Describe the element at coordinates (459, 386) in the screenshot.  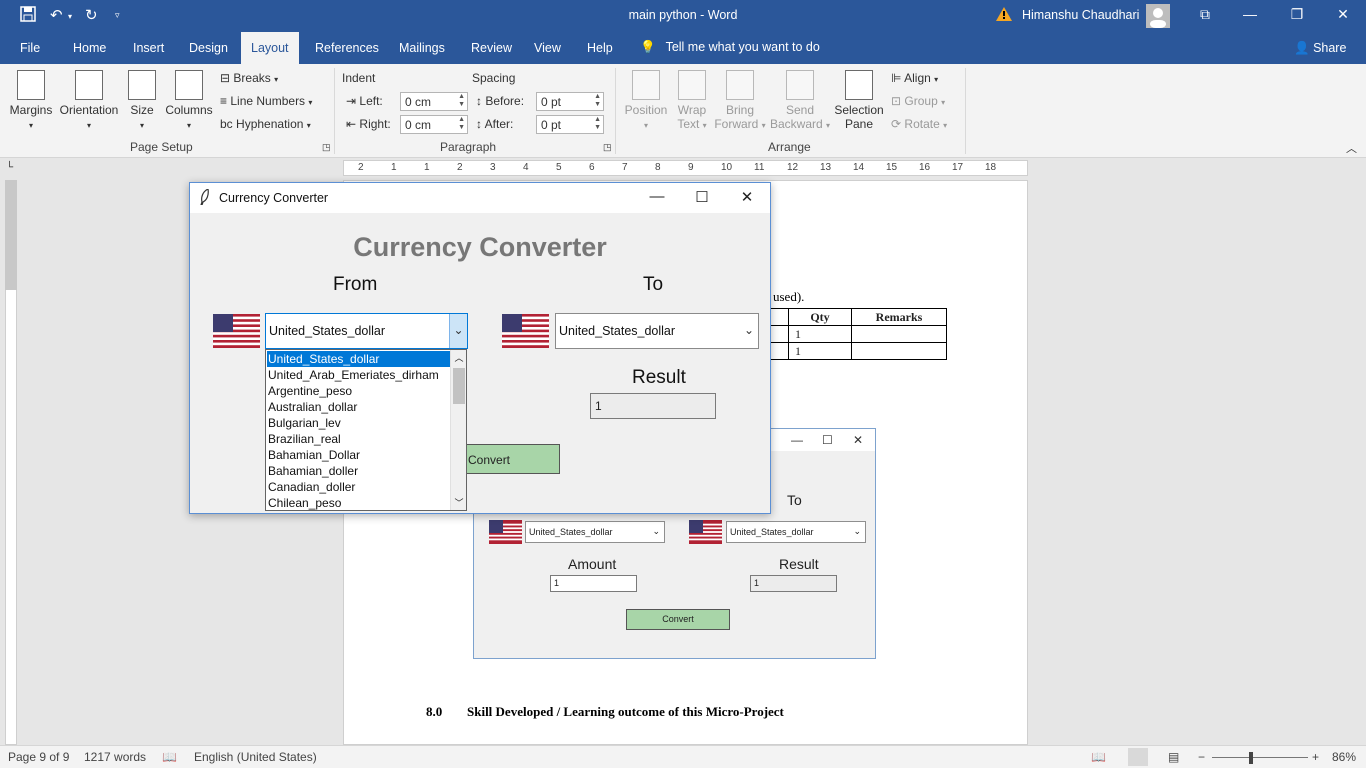
I see `scrollbar-thumb` at that location.